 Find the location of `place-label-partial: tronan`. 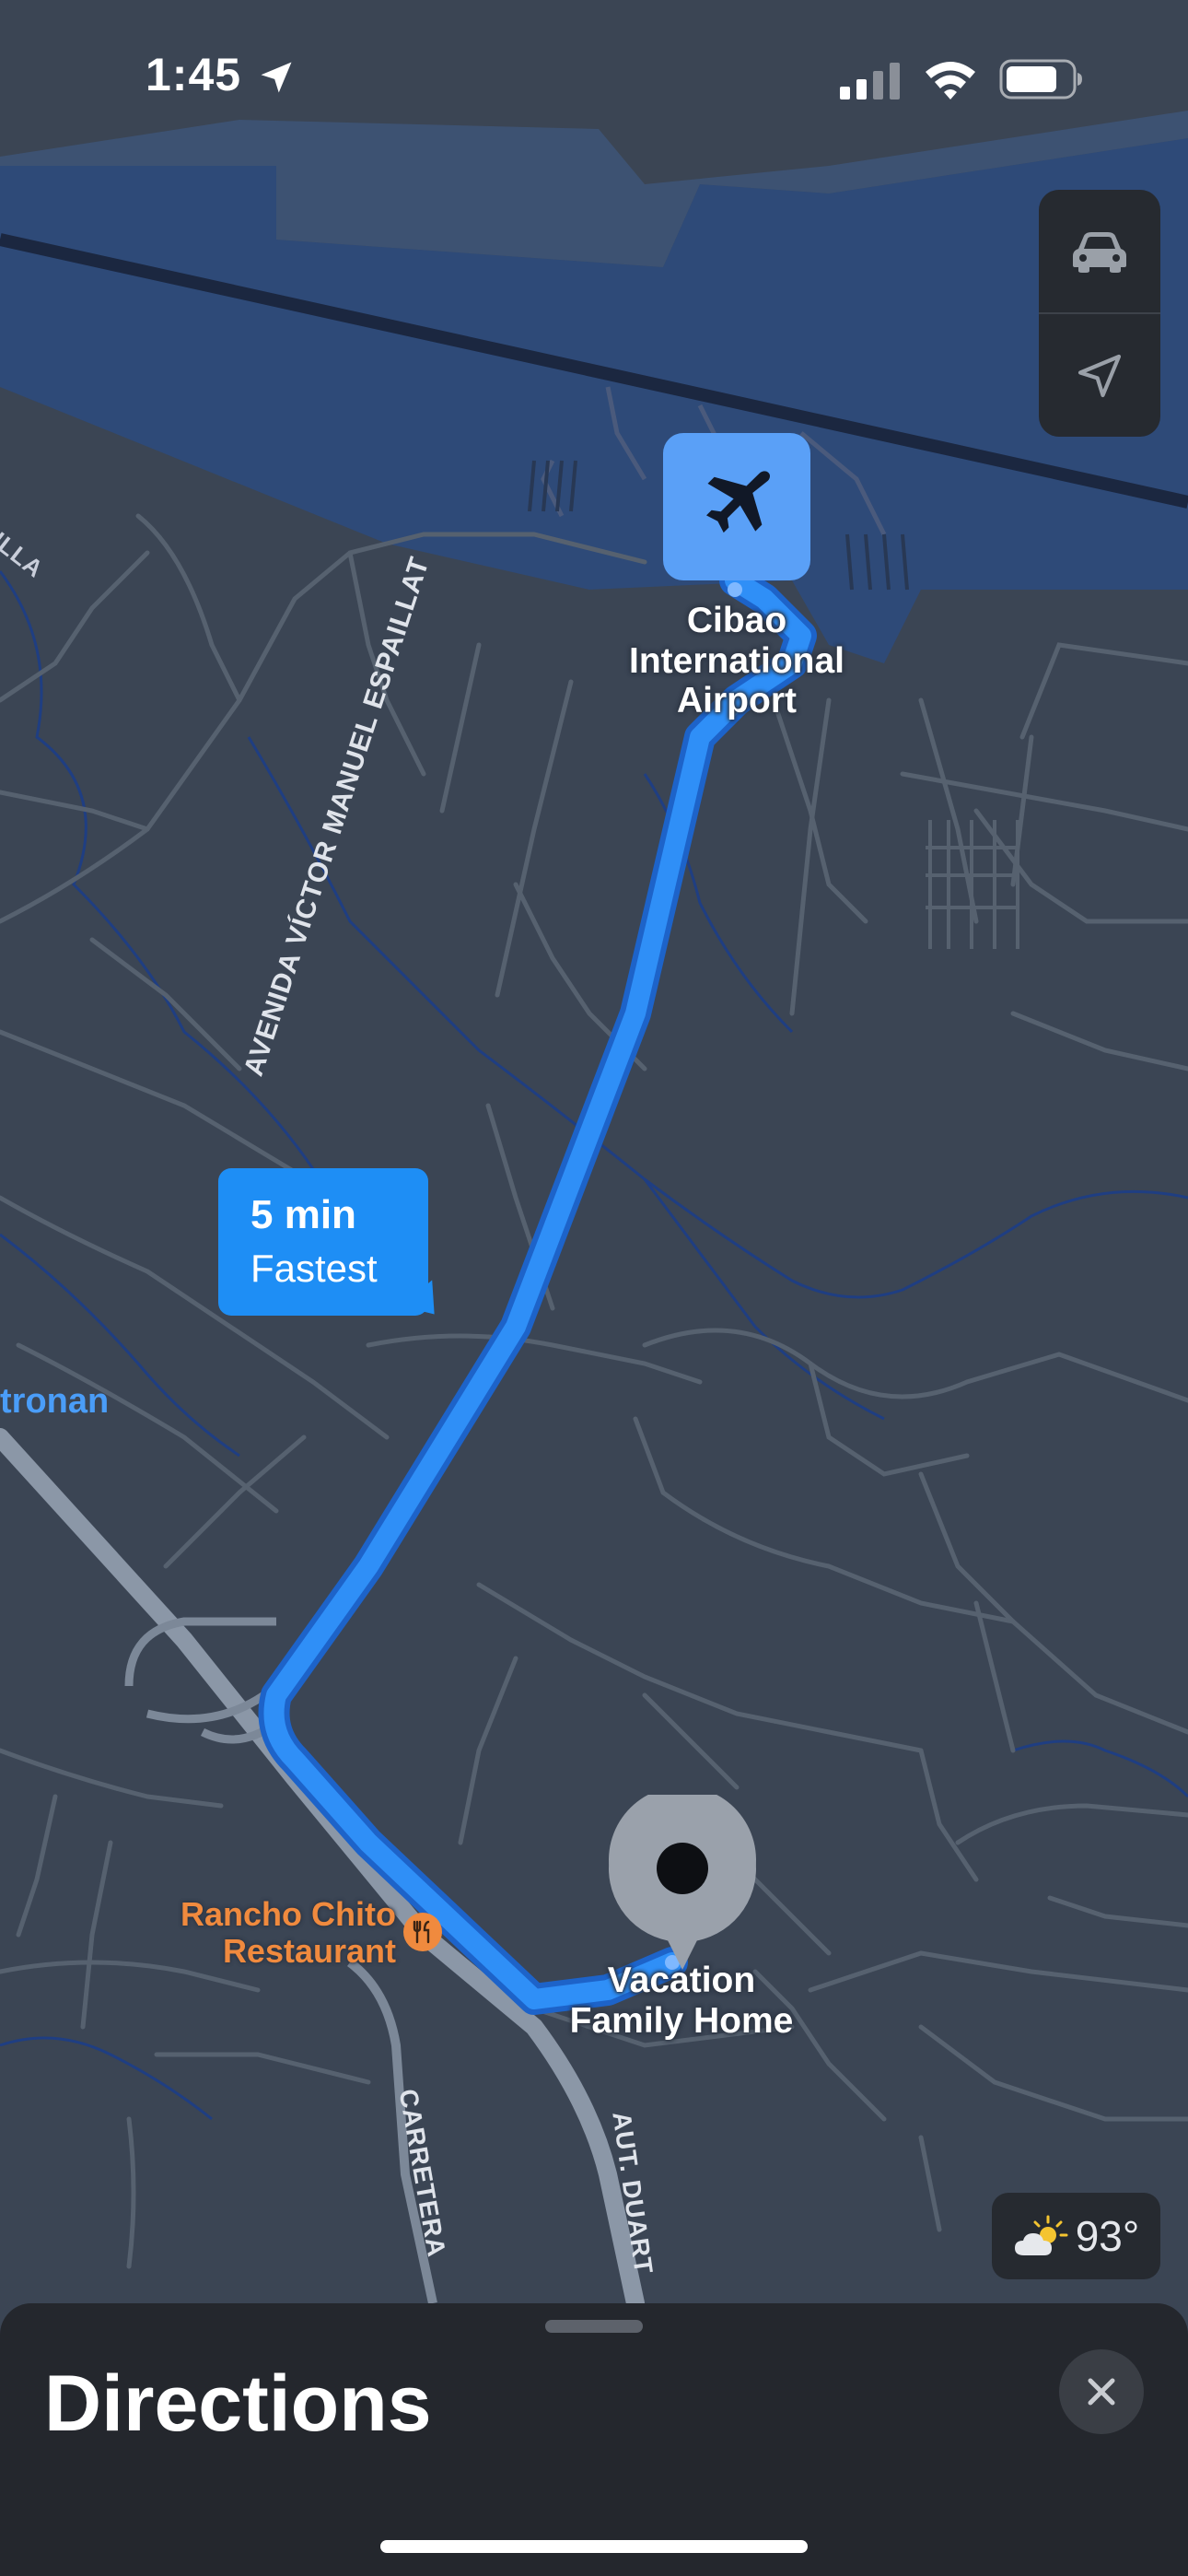

place-label-partial: tronan is located at coordinates (55, 1401).